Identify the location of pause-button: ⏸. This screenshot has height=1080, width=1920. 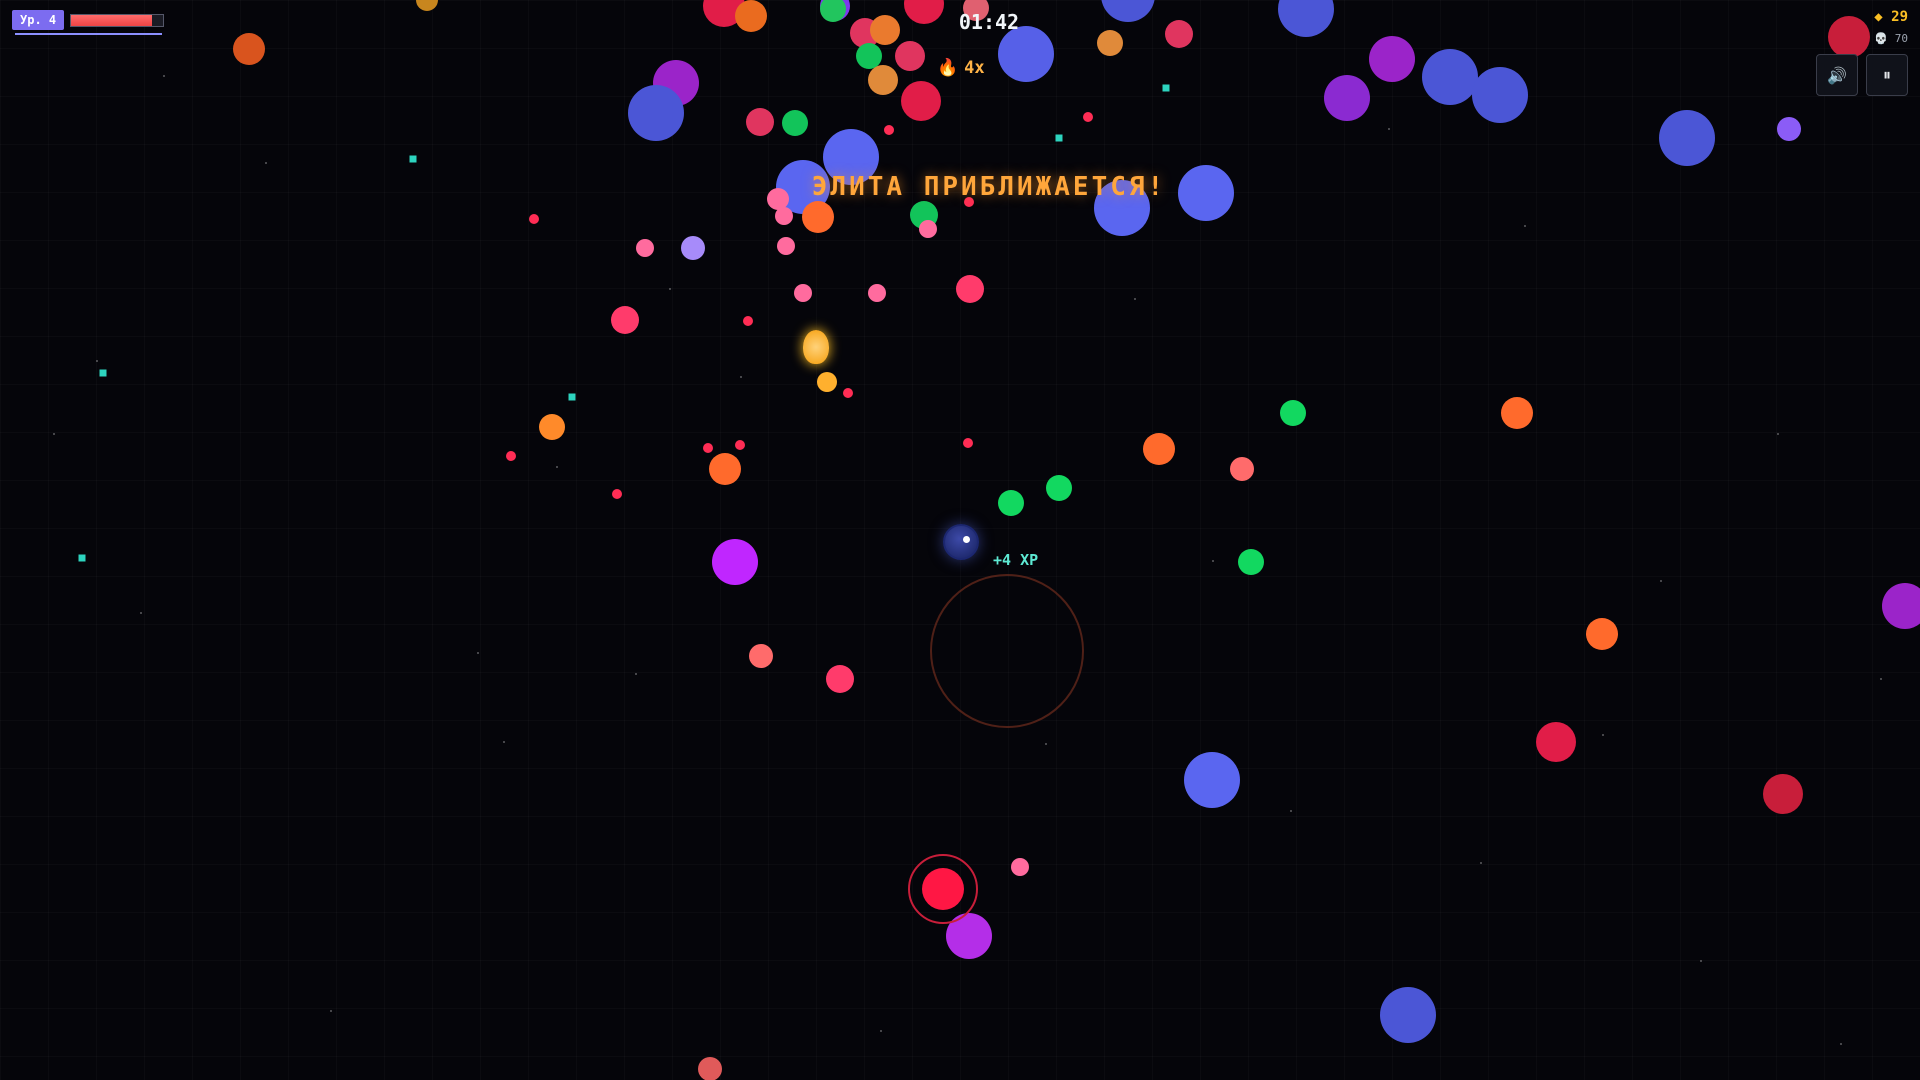
(1887, 75).